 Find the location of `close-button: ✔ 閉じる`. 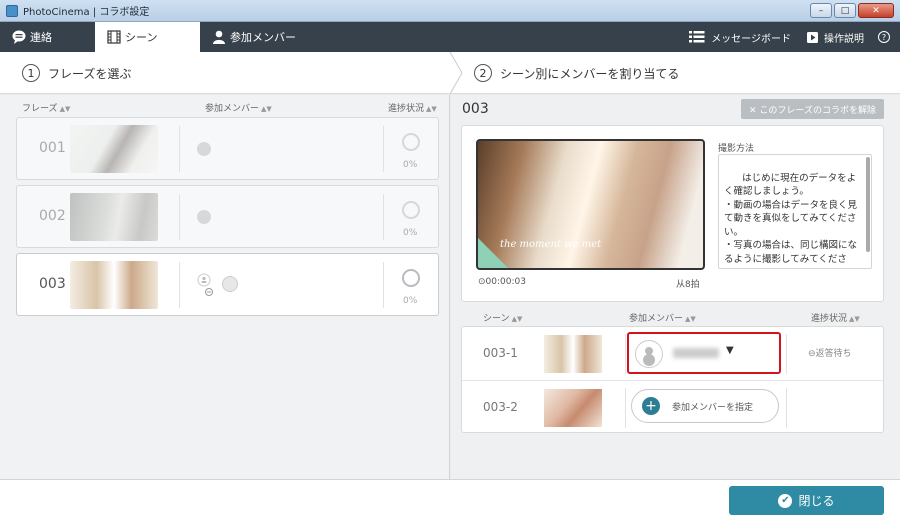

close-button: ✔ 閉じる is located at coordinates (806, 500).